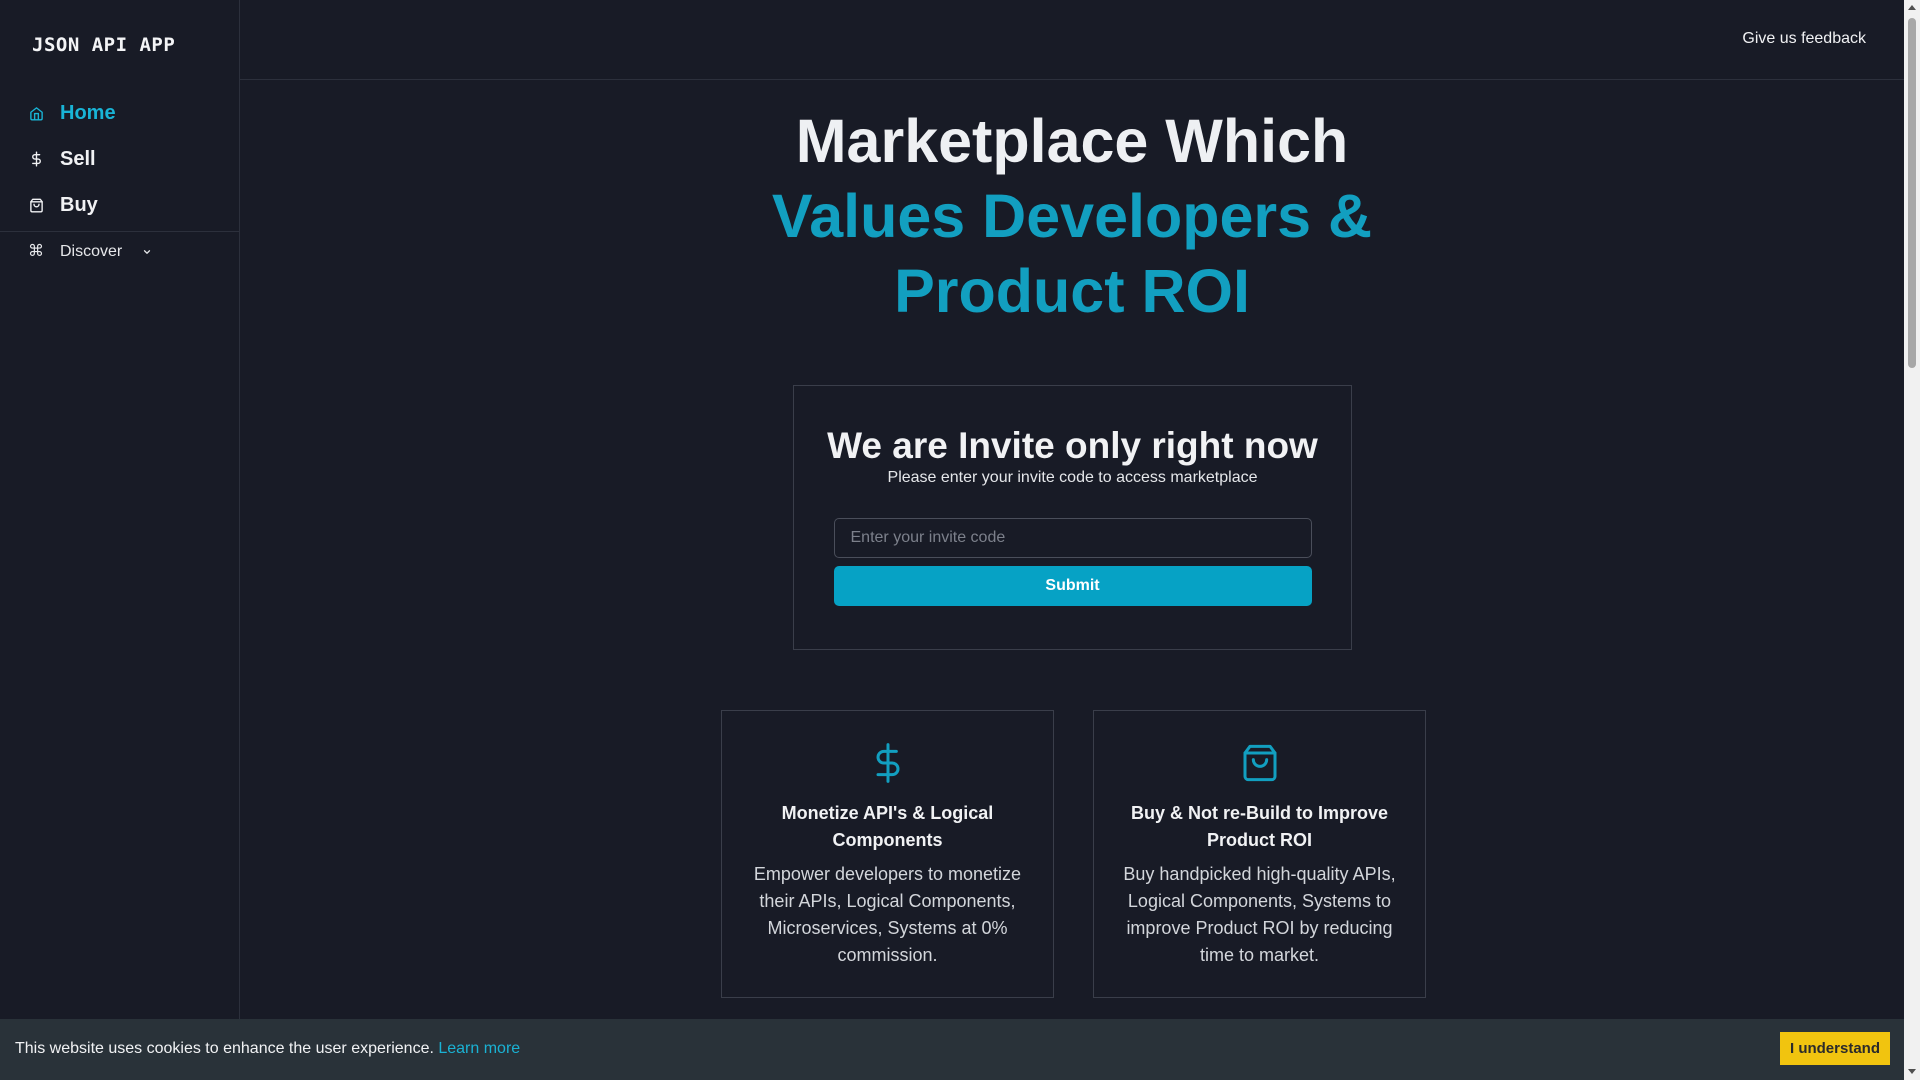 This screenshot has width=1920, height=1080. What do you see at coordinates (119, 159) in the screenshot?
I see `sidebar-item-sell: Sell` at bounding box center [119, 159].